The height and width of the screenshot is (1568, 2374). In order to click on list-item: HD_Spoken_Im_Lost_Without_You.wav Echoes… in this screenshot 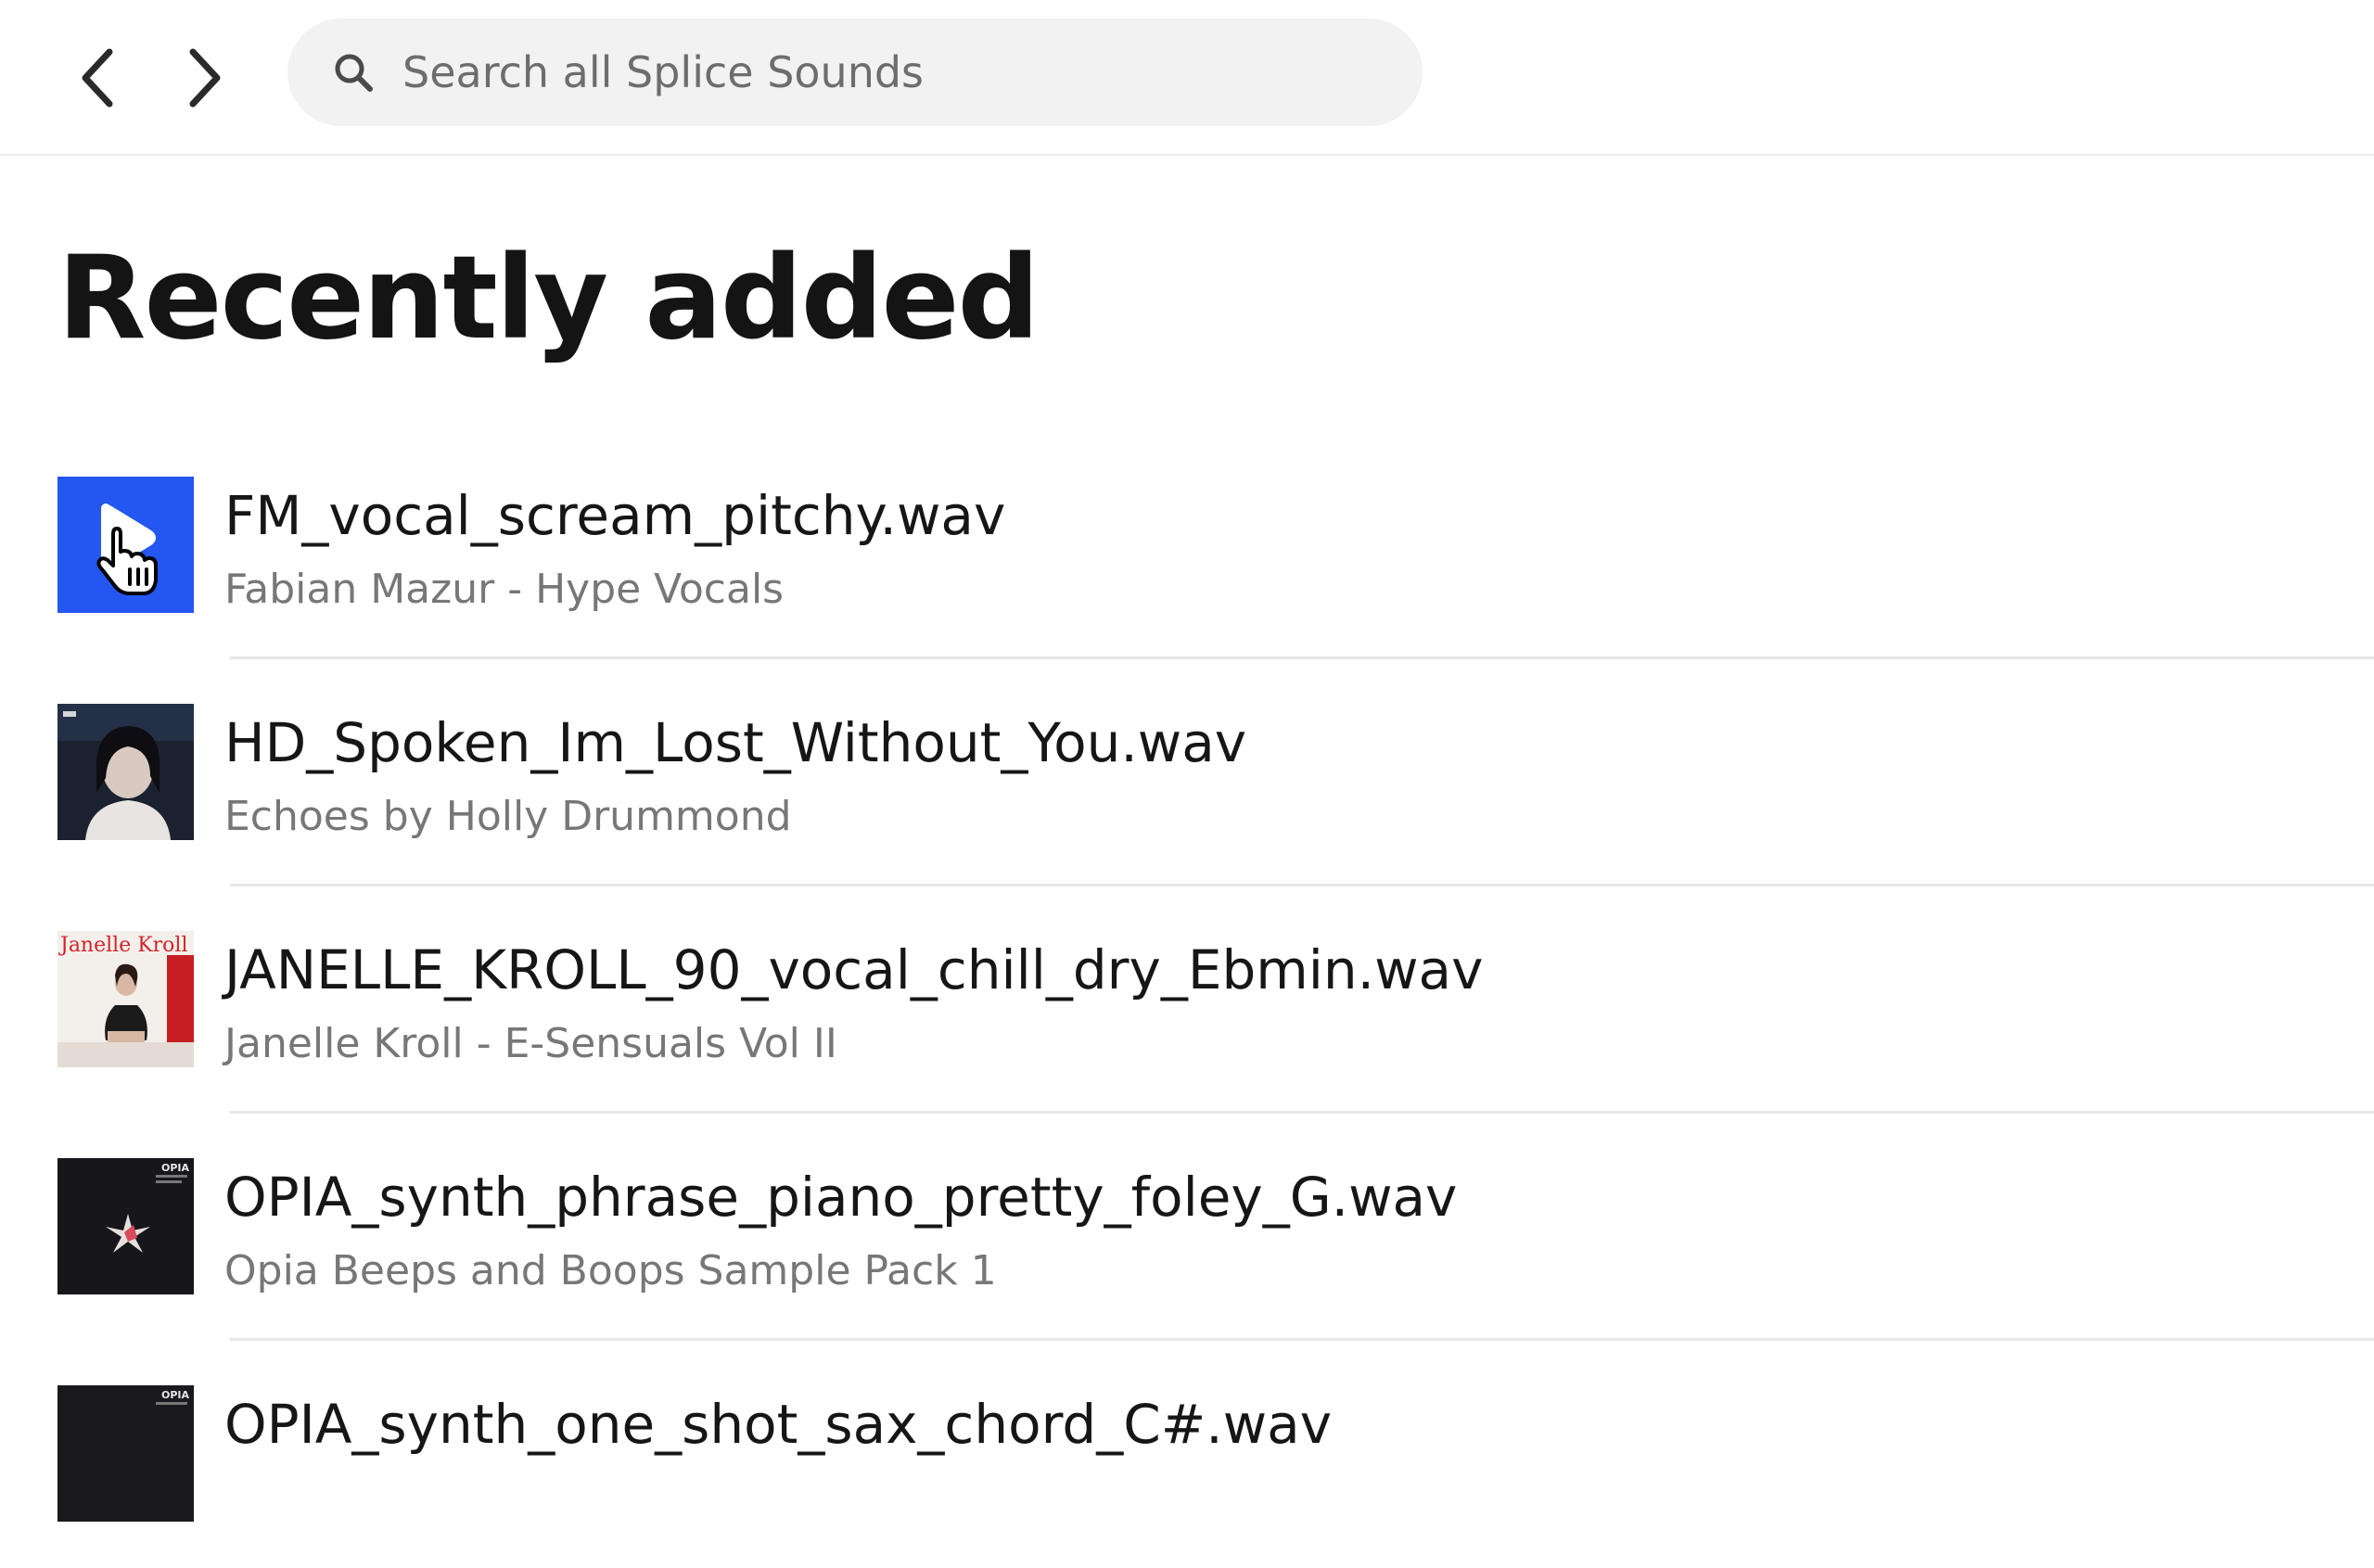, I will do `click(1187, 772)`.